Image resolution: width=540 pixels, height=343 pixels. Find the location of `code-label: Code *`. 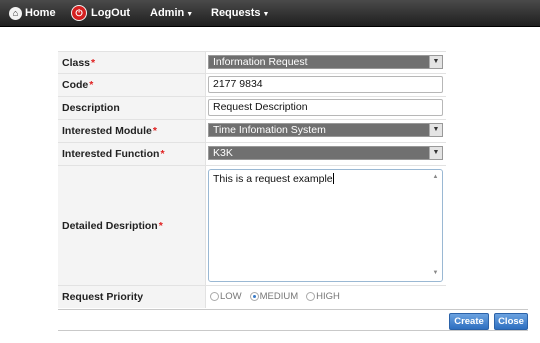

code-label: Code * is located at coordinates (132, 85).